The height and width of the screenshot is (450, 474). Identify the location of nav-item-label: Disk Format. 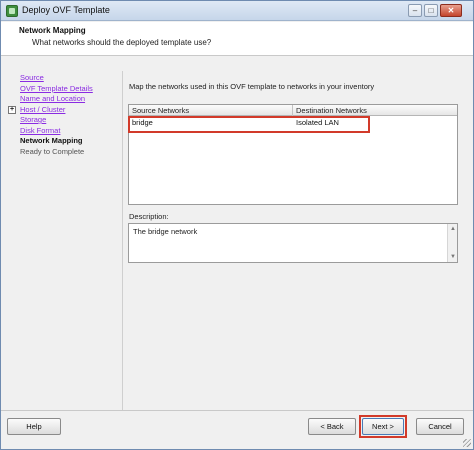
(40, 130).